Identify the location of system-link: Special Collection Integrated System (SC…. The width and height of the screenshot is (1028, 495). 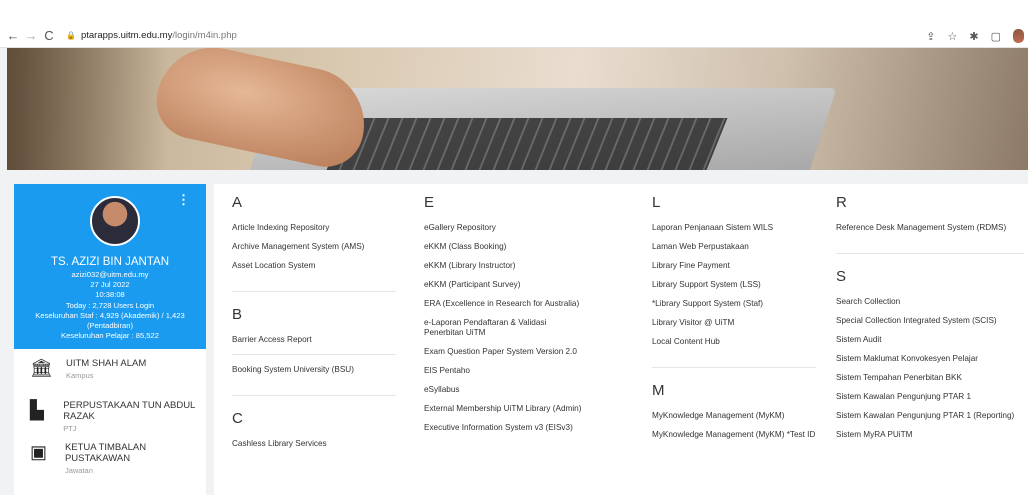
(930, 321).